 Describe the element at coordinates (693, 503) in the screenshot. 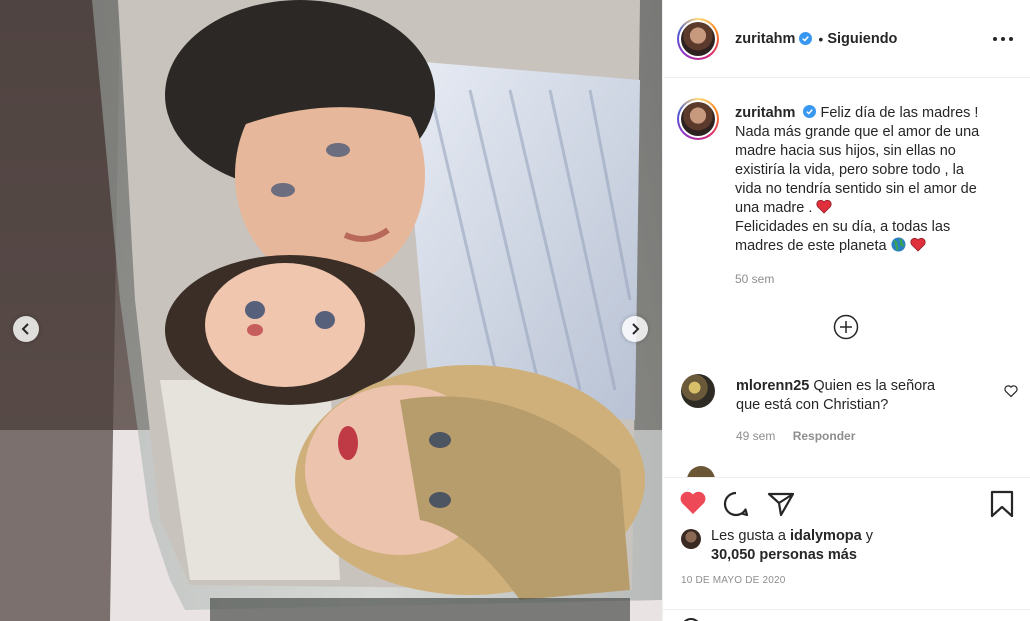

I see `heart-filled-icon` at that location.